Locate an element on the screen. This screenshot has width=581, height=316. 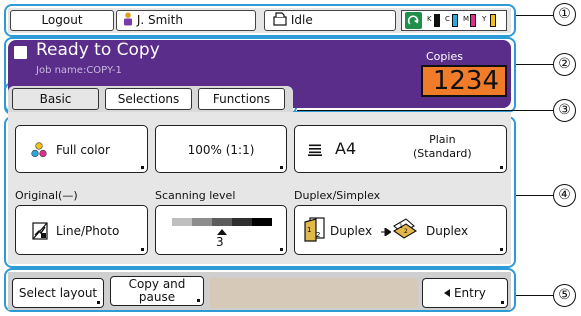
ink-c-bar is located at coordinates (455, 20).